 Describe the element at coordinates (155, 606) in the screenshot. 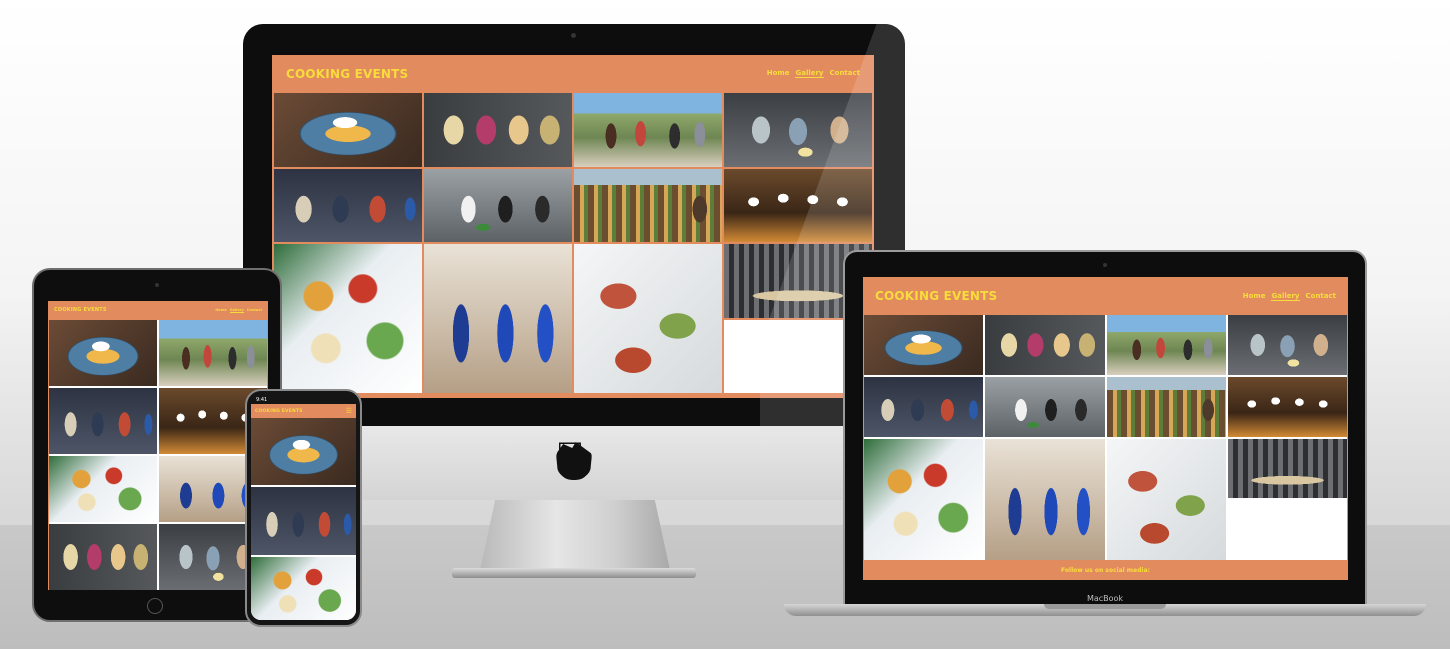

I see `ipad-home-button` at that location.